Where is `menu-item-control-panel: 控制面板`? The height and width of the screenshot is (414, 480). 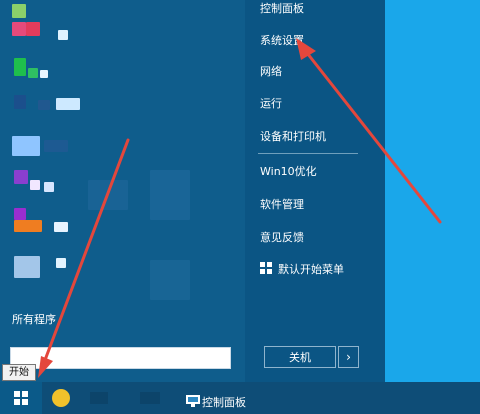 menu-item-control-panel: 控制面板 is located at coordinates (282, 9).